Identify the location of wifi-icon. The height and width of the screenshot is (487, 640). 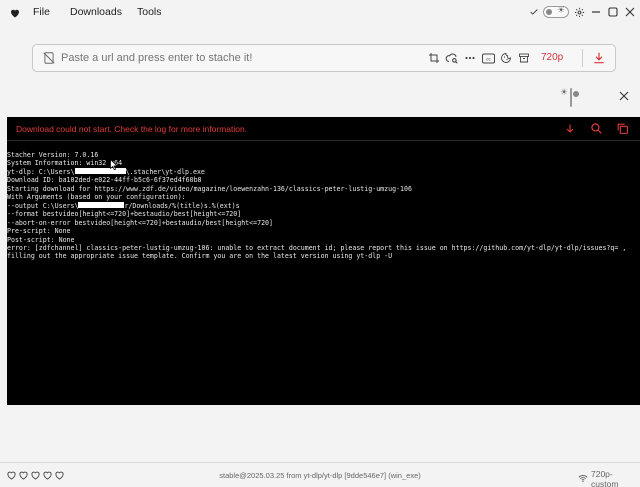
(583, 479).